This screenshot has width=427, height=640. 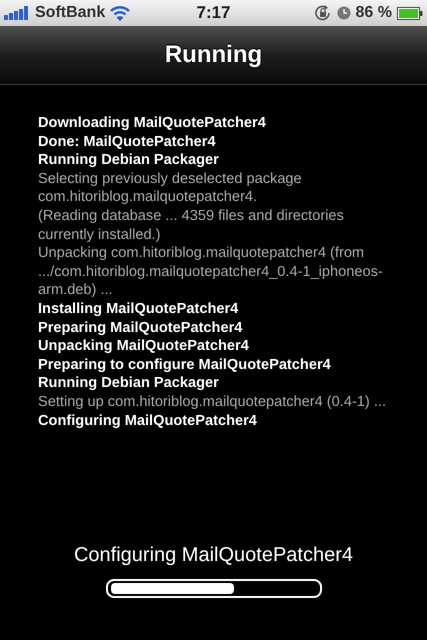 What do you see at coordinates (120, 13) in the screenshot?
I see `wifi-icon` at bounding box center [120, 13].